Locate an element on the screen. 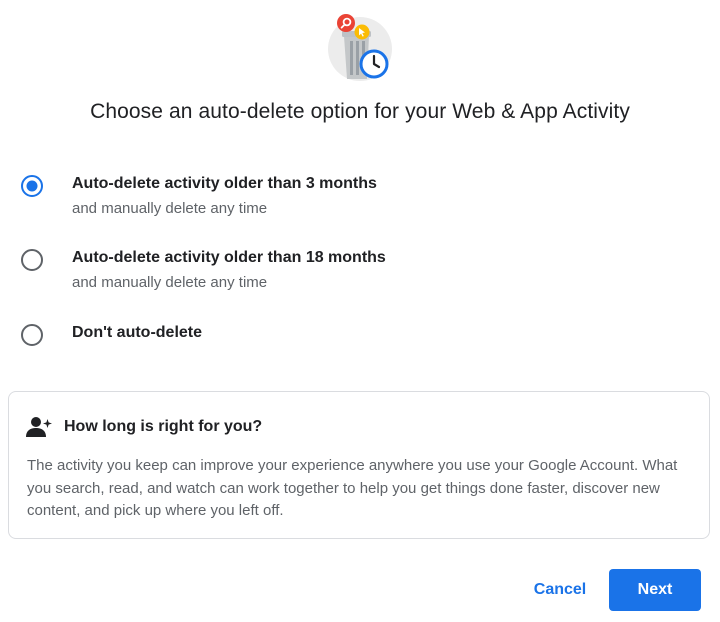 The image size is (720, 622). option-label: Don't auto-delete is located at coordinates (137, 332).